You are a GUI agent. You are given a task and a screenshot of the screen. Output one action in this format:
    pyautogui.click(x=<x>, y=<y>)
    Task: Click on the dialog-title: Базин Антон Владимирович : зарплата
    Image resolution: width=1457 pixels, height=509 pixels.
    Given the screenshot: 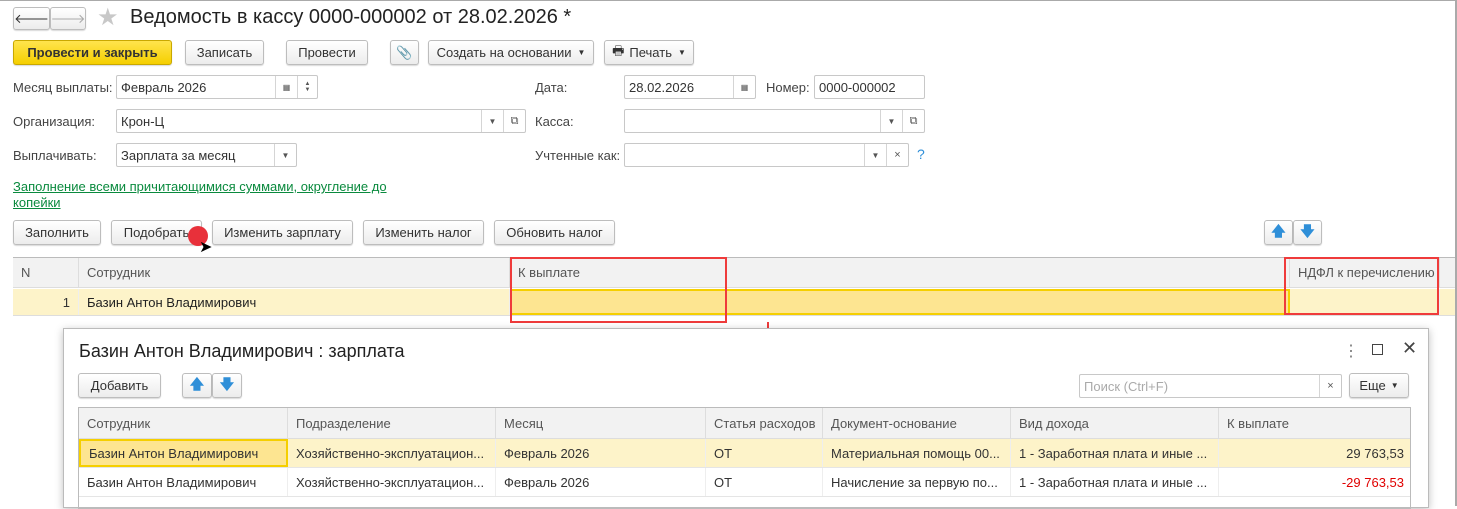 What is the action you would take?
    pyautogui.click(x=242, y=351)
    